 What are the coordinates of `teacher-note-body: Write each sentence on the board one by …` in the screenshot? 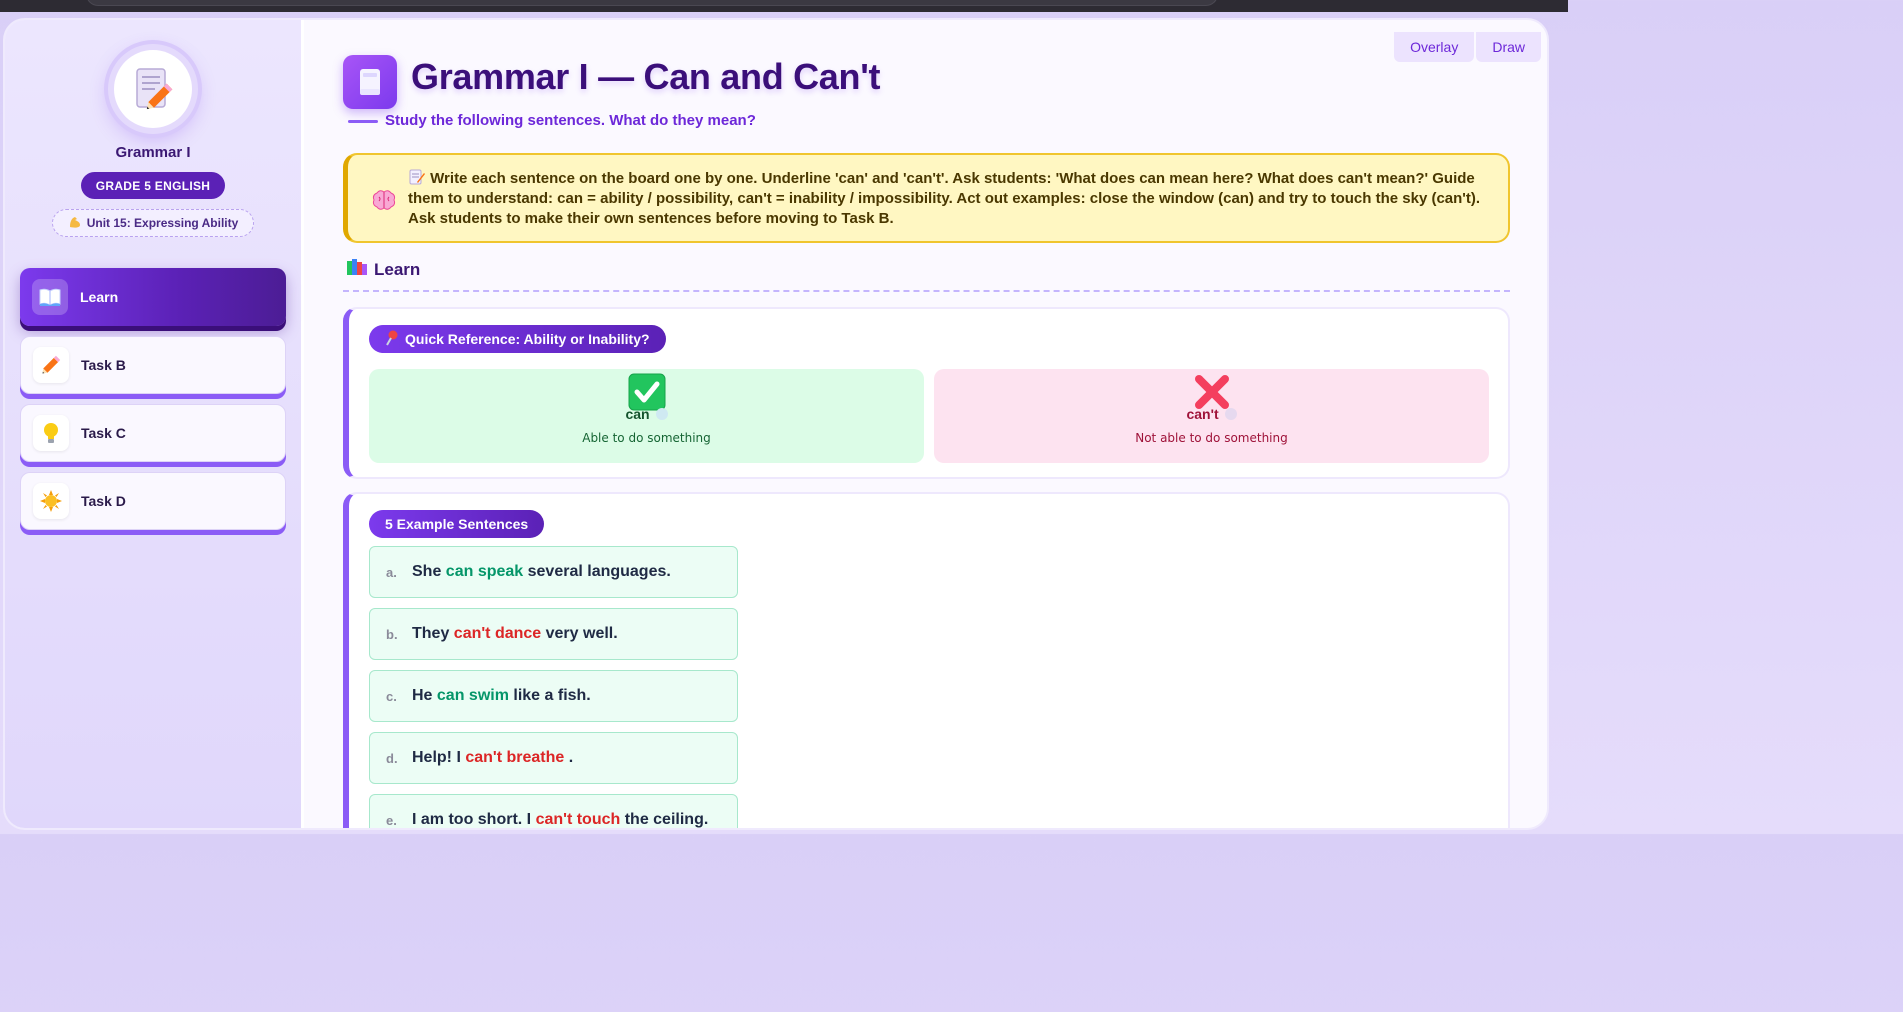 It's located at (944, 198).